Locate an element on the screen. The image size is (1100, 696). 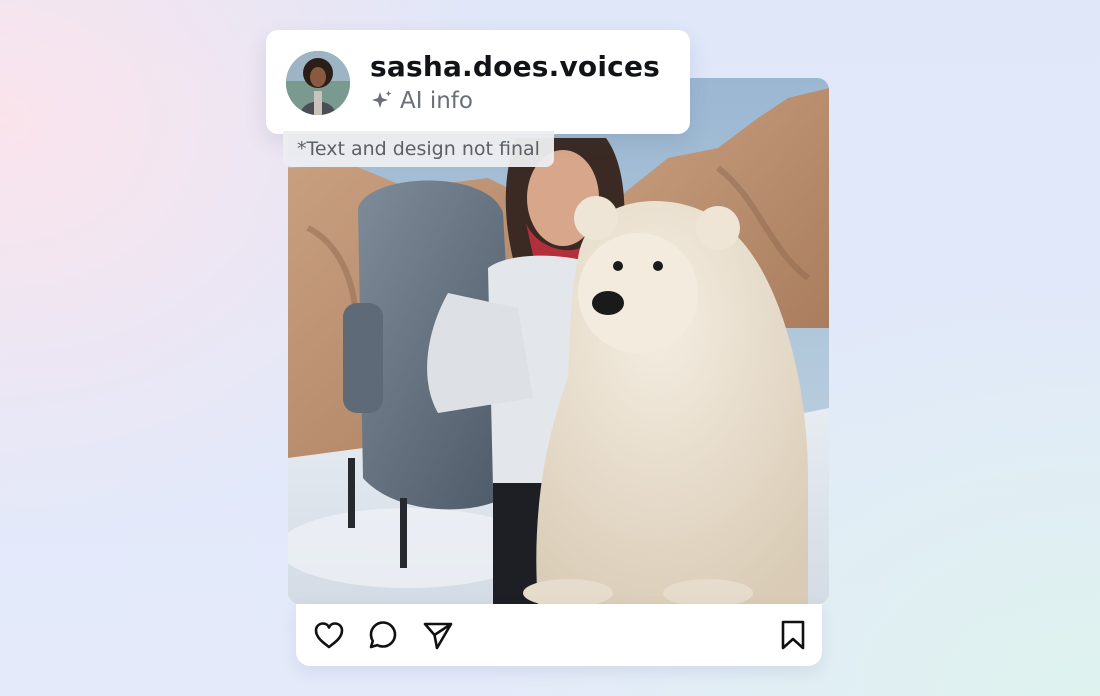
user-avatar is located at coordinates (318, 83).